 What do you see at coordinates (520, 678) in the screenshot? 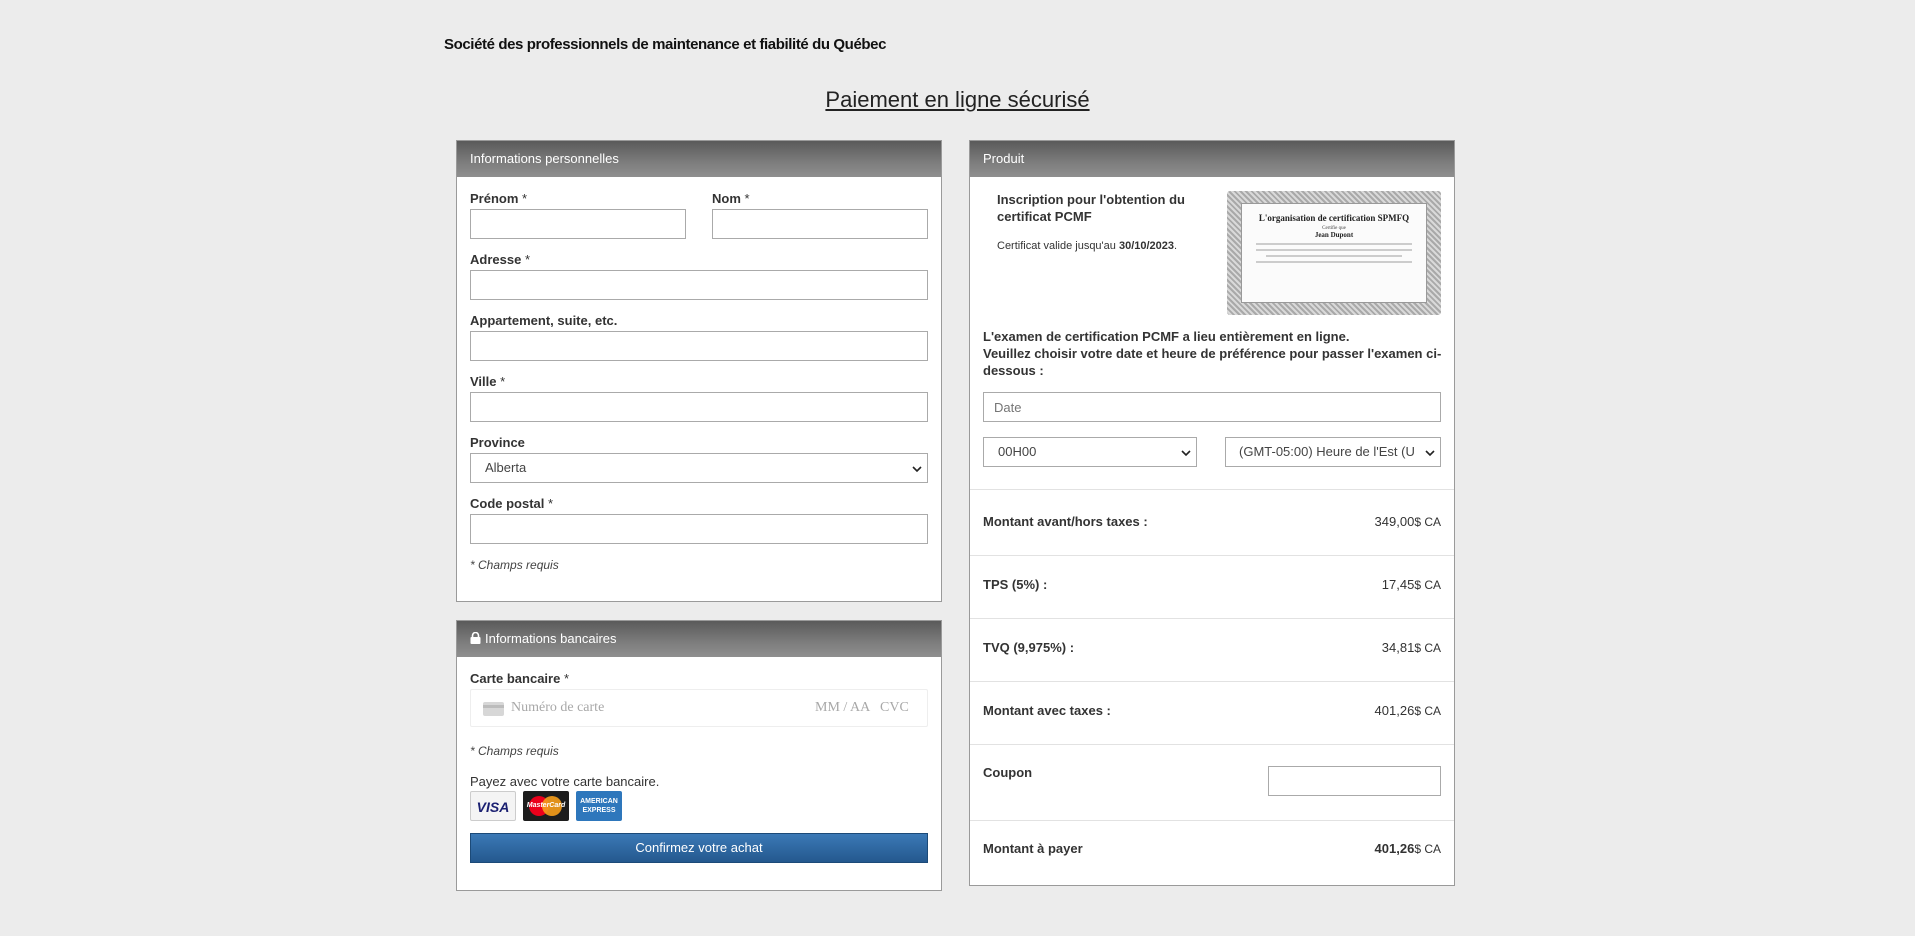
I see `card-label: Carte bancaire *` at bounding box center [520, 678].